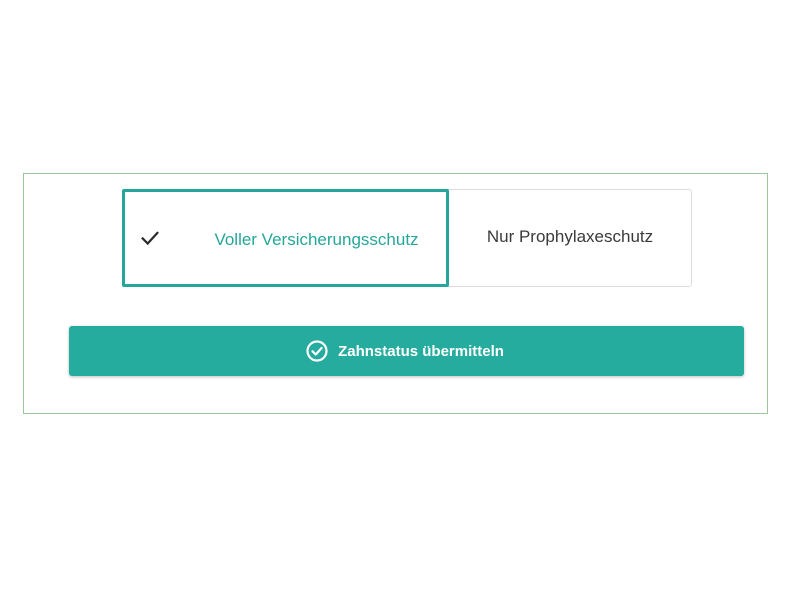 This screenshot has width=798, height=600. What do you see at coordinates (150, 238) in the screenshot?
I see `check-icon` at bounding box center [150, 238].